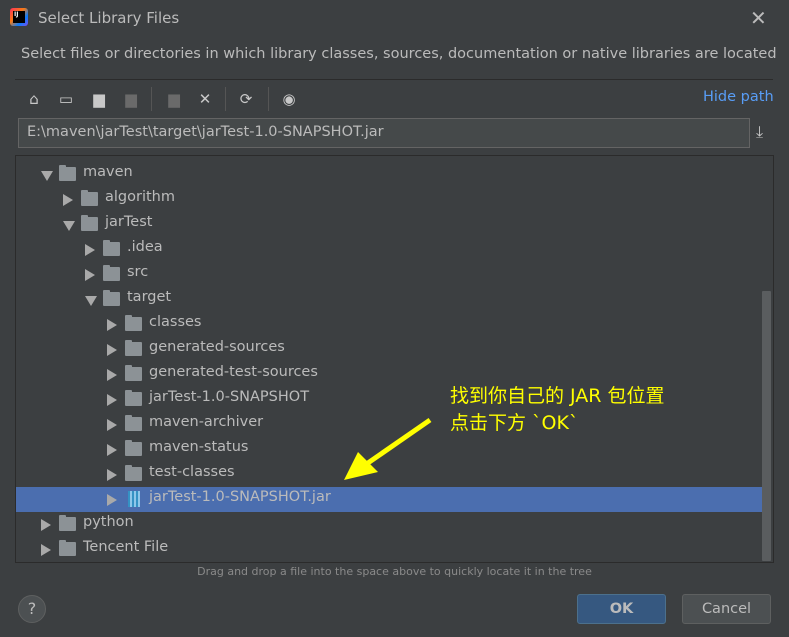 This screenshot has height=637, width=789. I want to click on tree-item-label: generated-sources, so click(217, 347).